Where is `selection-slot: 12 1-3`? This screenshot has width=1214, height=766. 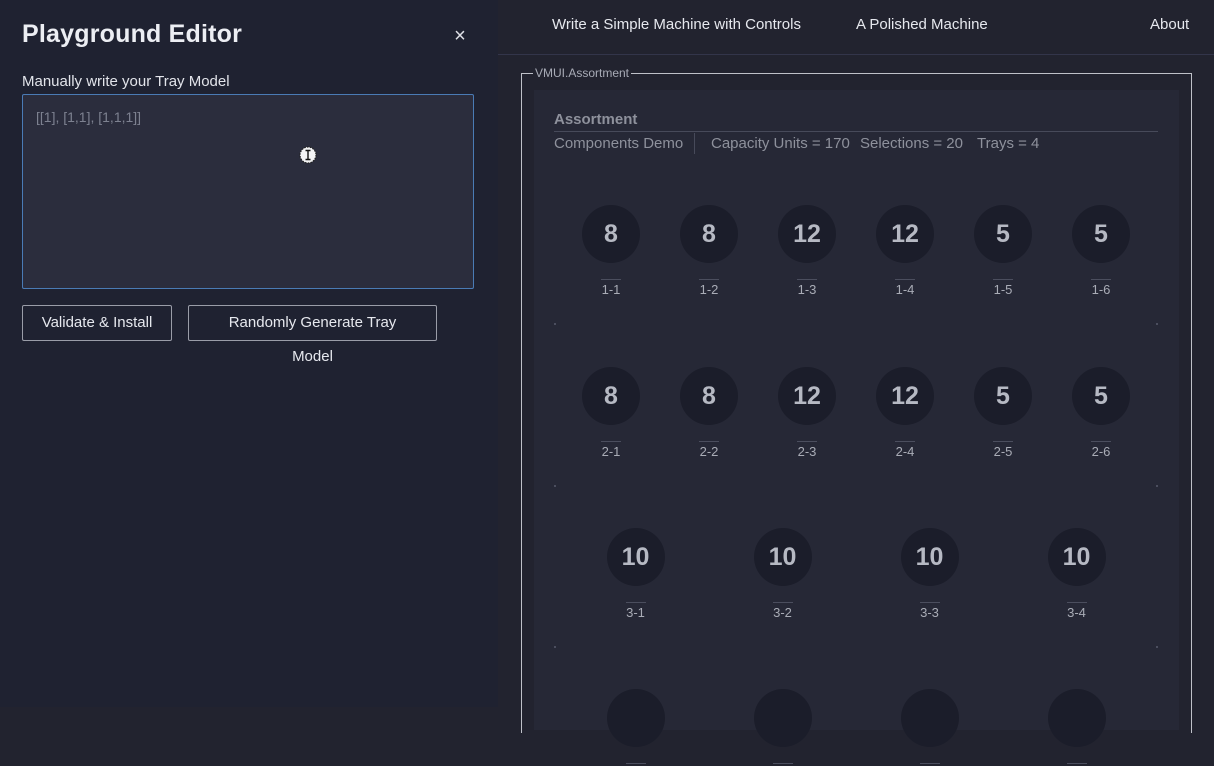
selection-slot: 12 1-3 is located at coordinates (807, 251).